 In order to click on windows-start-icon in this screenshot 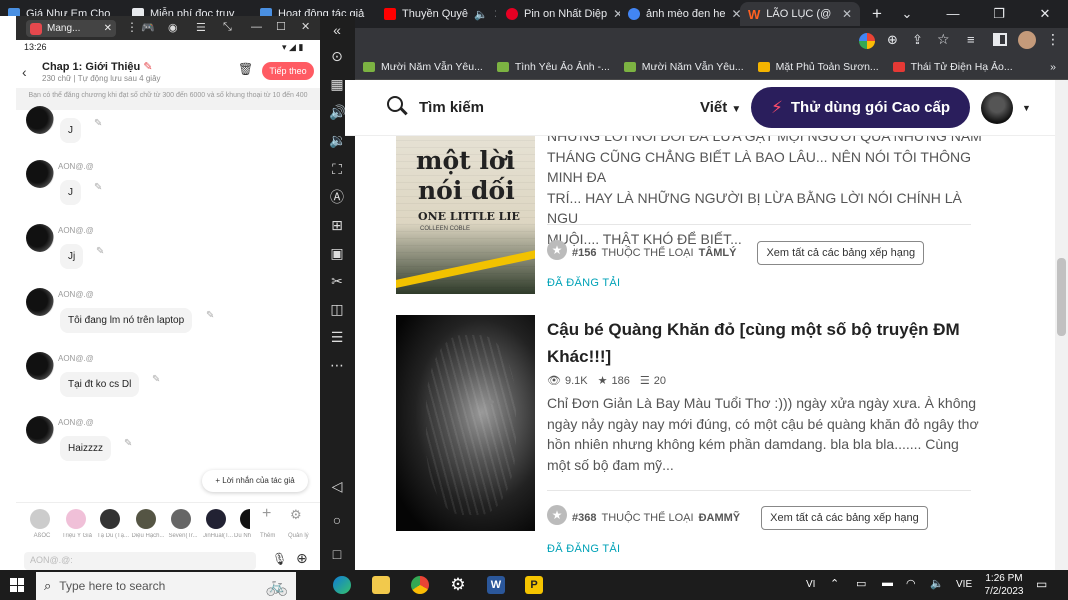, I will do `click(17, 585)`.